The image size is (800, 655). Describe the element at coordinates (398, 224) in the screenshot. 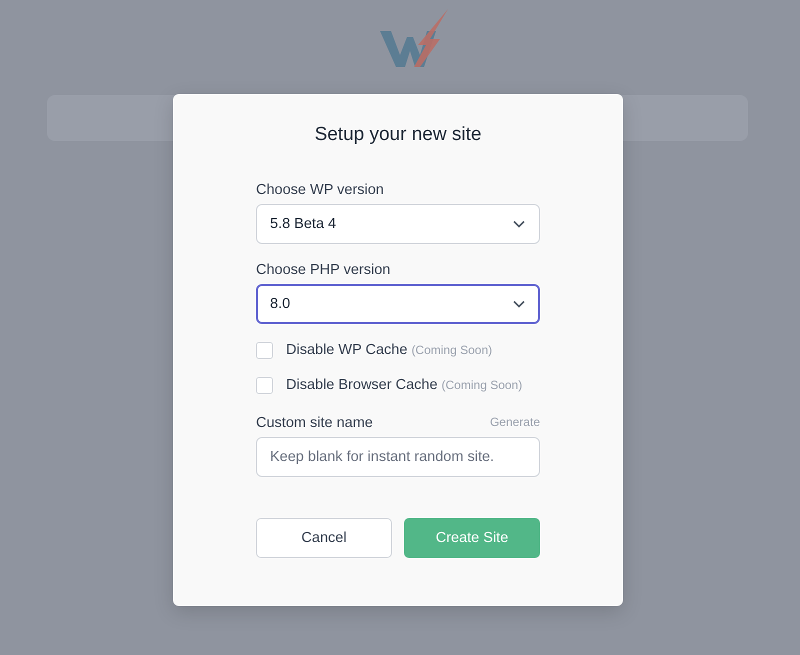

I see `select-field: 5.8 Beta 4` at that location.